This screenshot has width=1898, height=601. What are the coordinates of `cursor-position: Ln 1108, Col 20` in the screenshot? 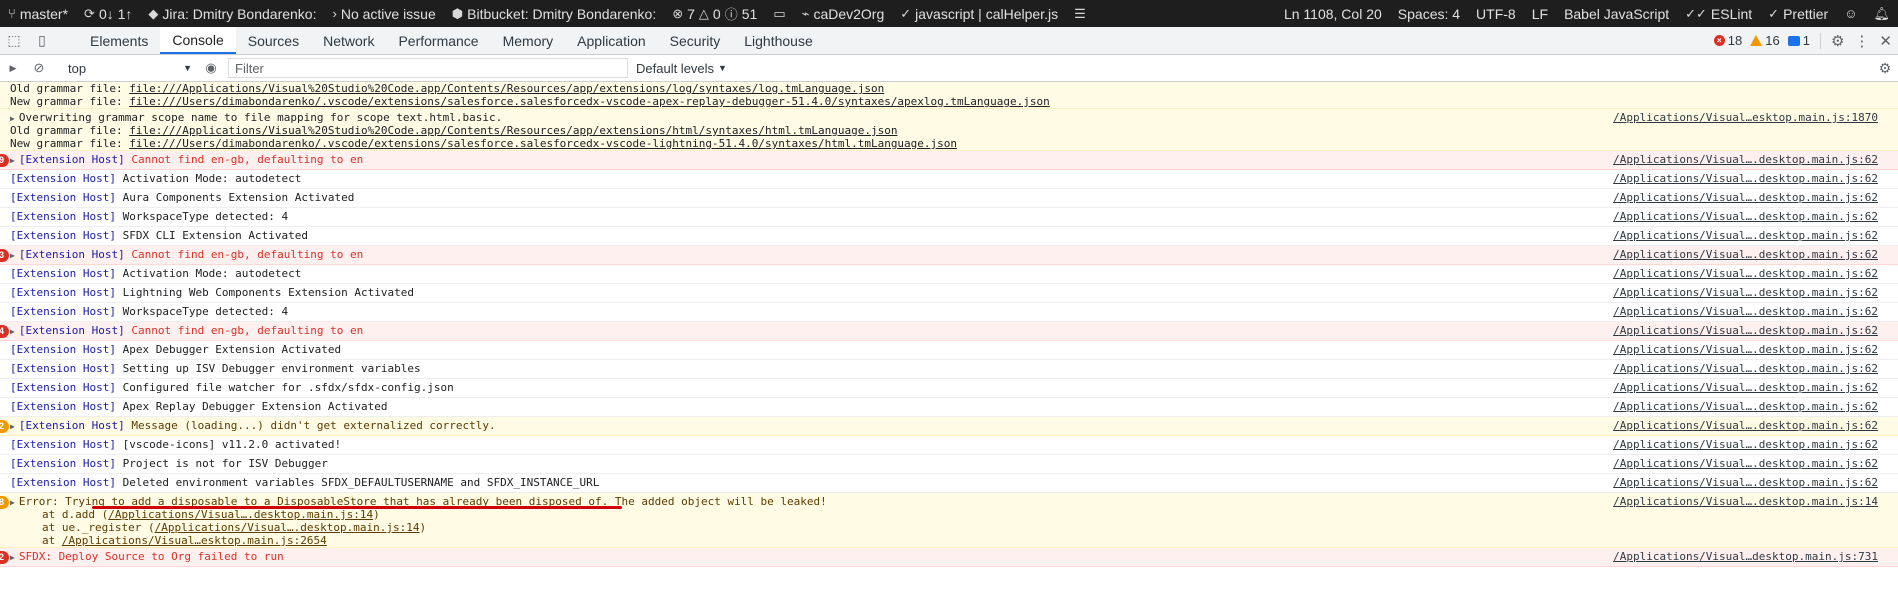 It's located at (1333, 13).